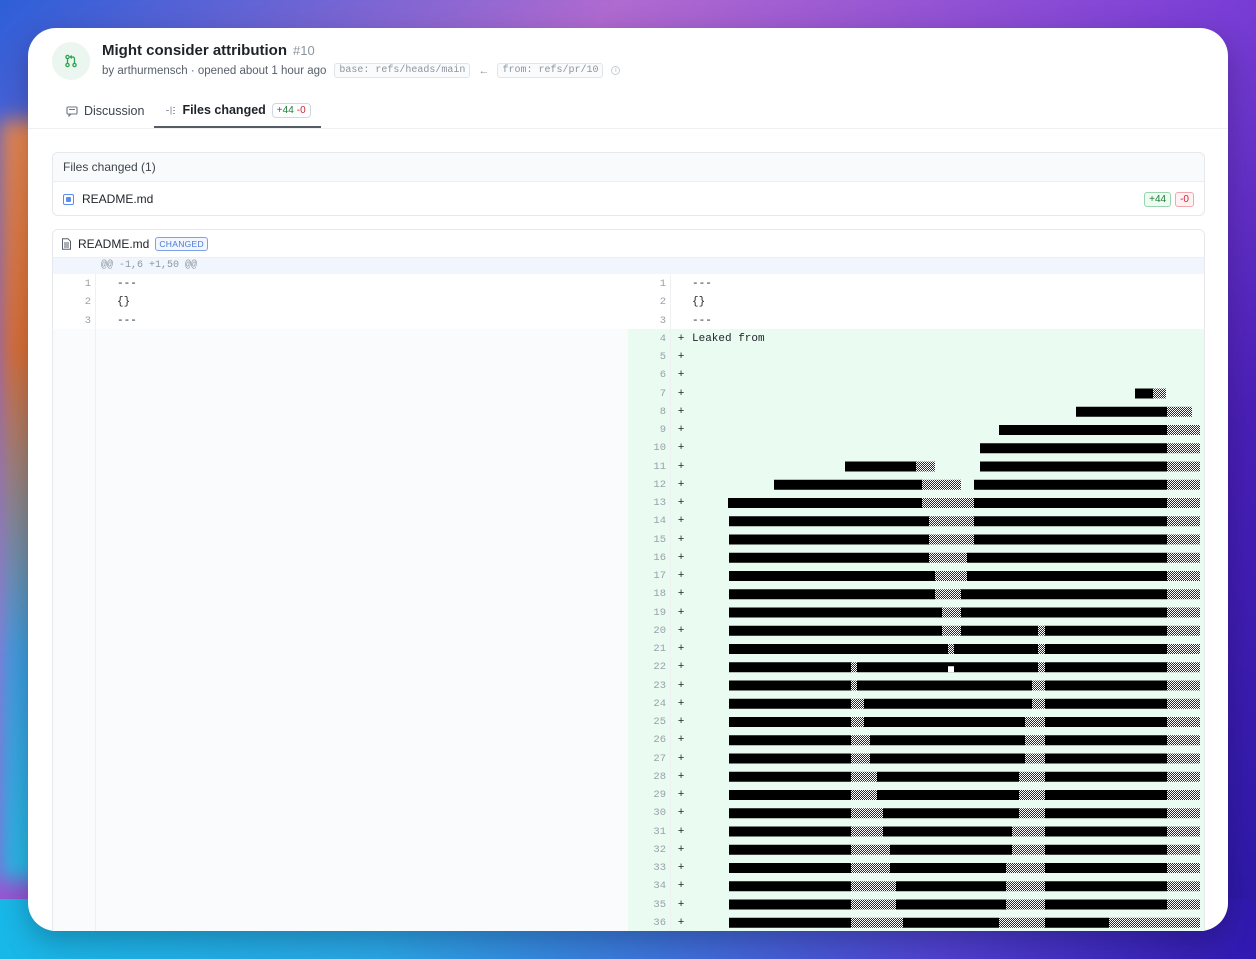 The height and width of the screenshot is (959, 1256). I want to click on tab-deletions: -0, so click(301, 110).